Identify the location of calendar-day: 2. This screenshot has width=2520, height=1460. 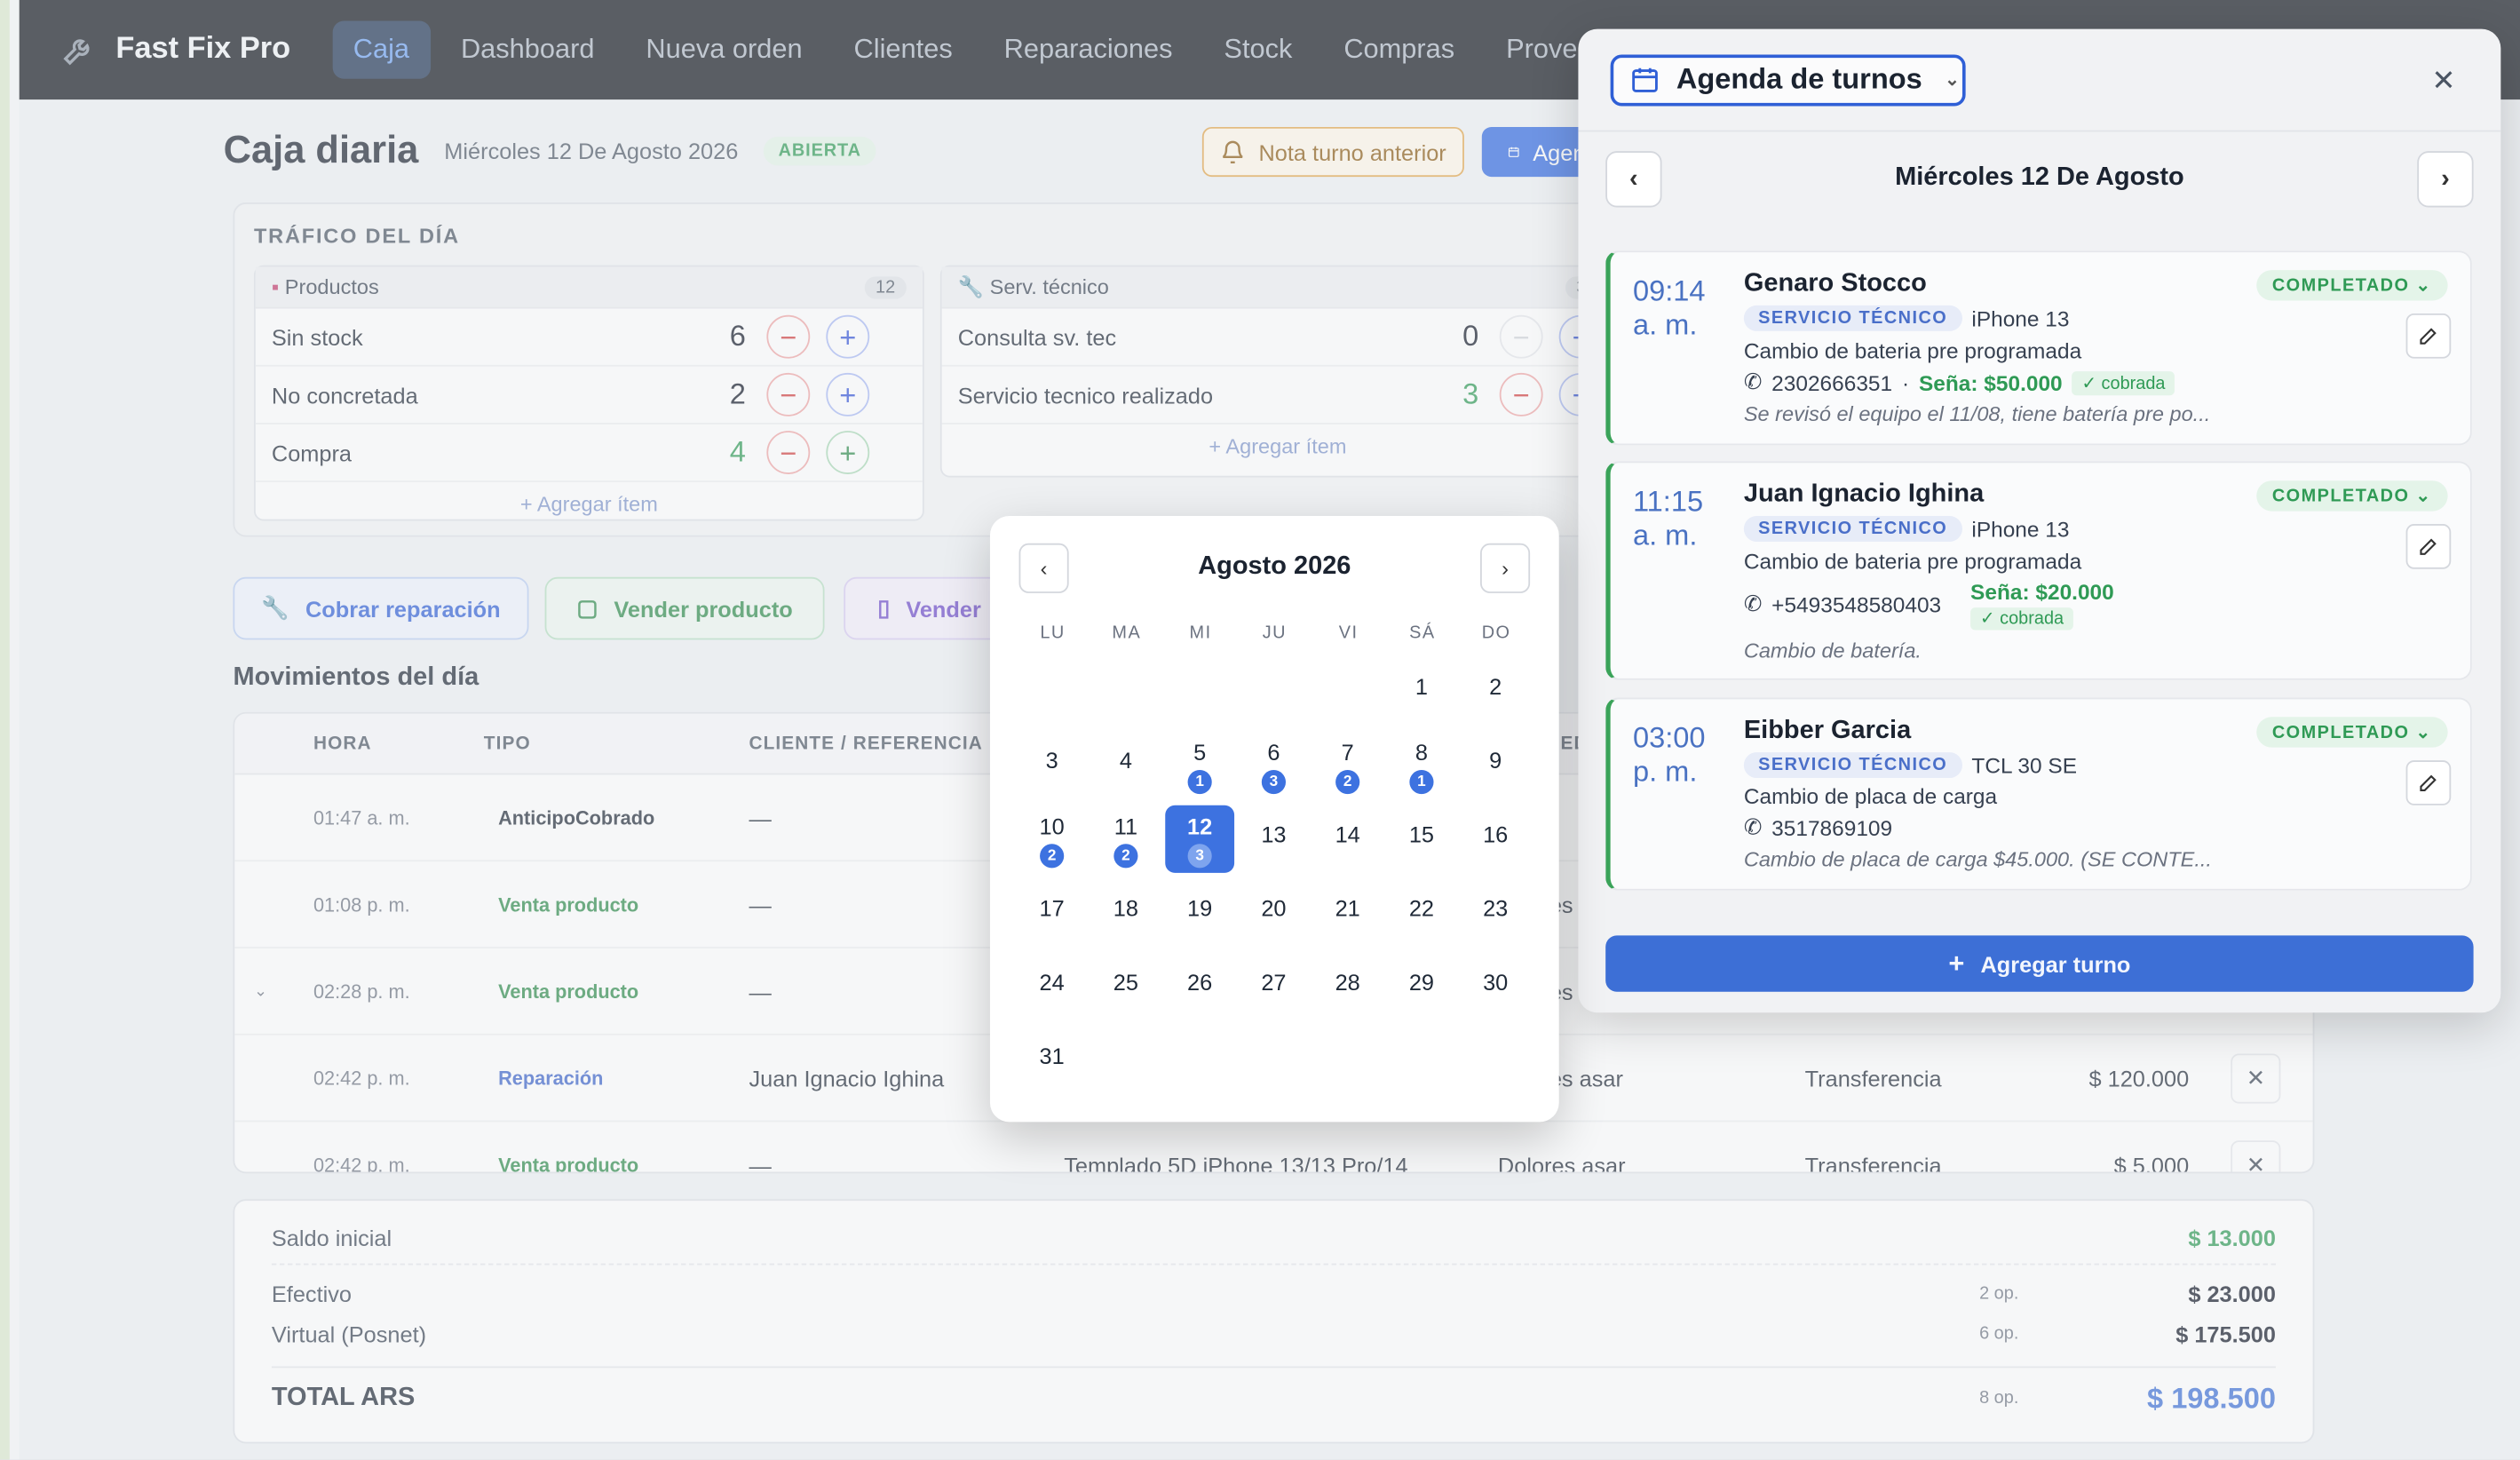
(1495, 707).